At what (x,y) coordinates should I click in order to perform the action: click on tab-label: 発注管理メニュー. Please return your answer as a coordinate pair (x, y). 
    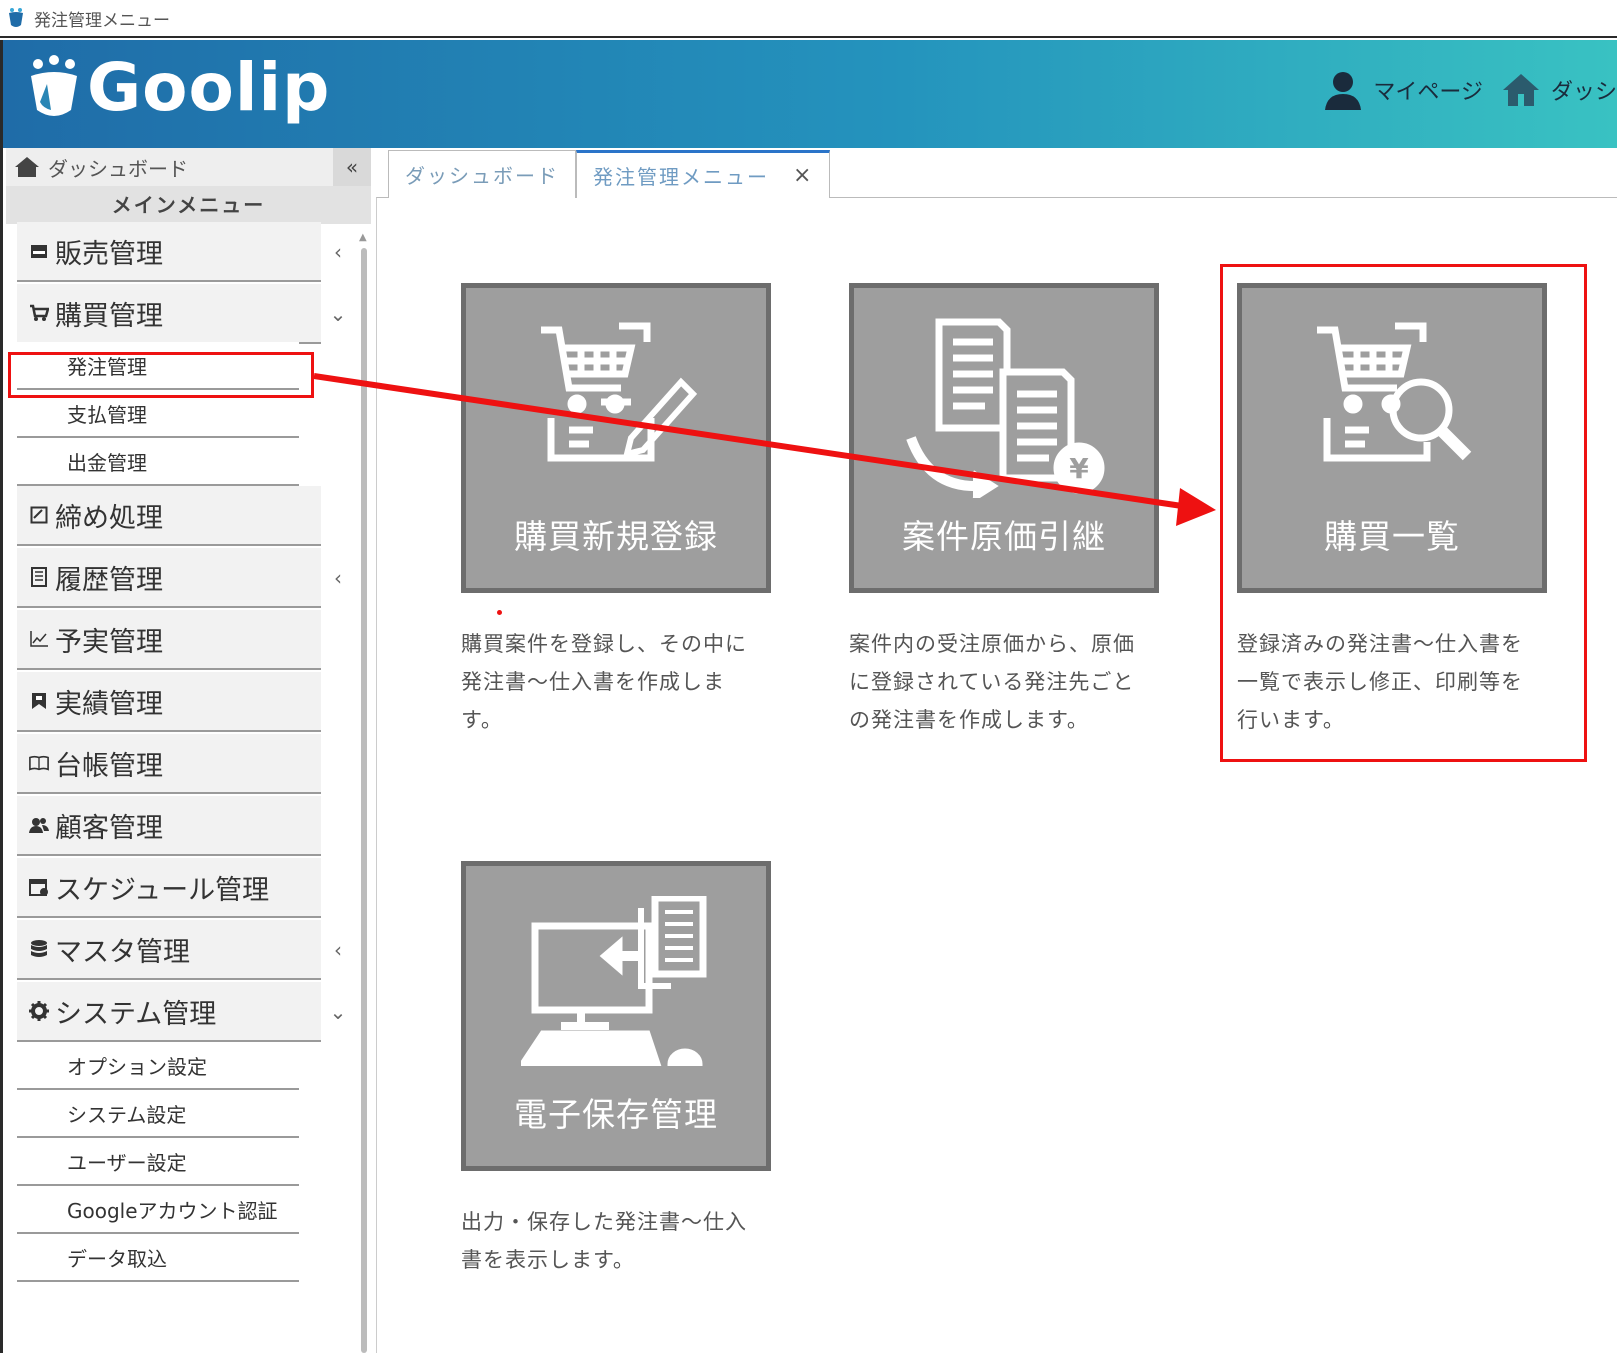
    Looking at the image, I should click on (681, 177).